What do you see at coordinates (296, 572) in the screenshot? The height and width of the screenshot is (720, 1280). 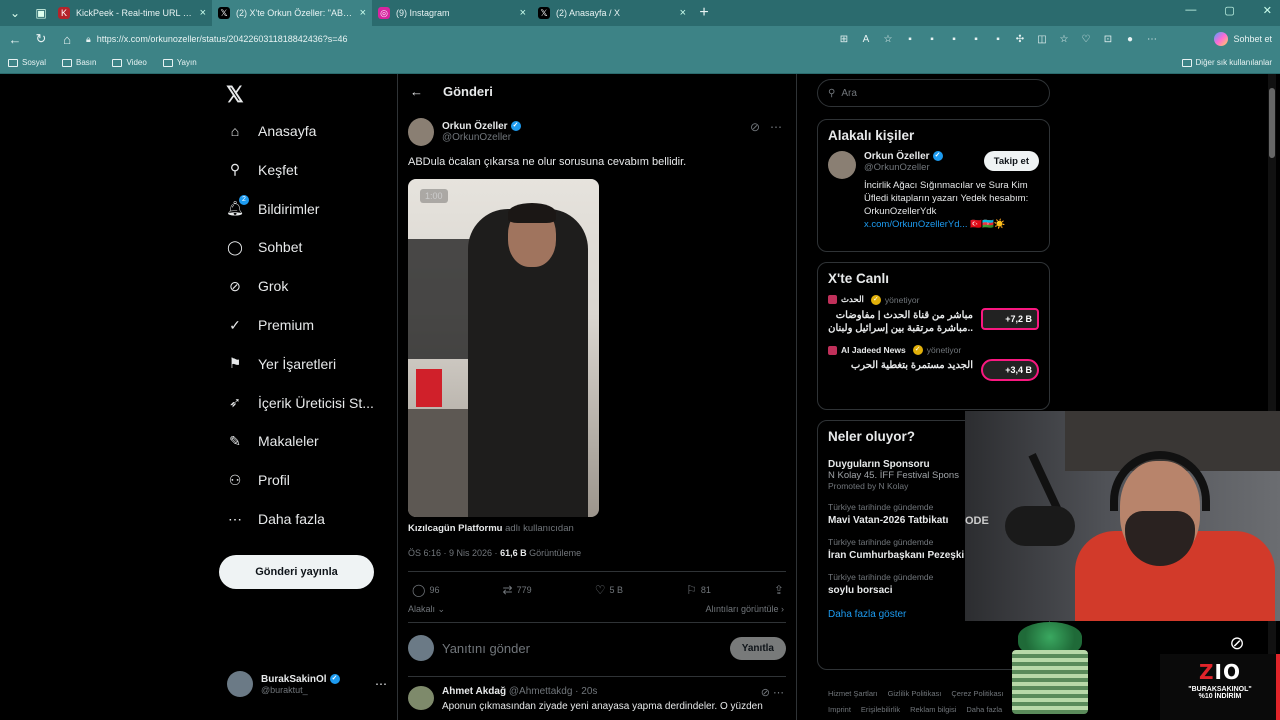 I see `post-button: Gönderi yayınla` at bounding box center [296, 572].